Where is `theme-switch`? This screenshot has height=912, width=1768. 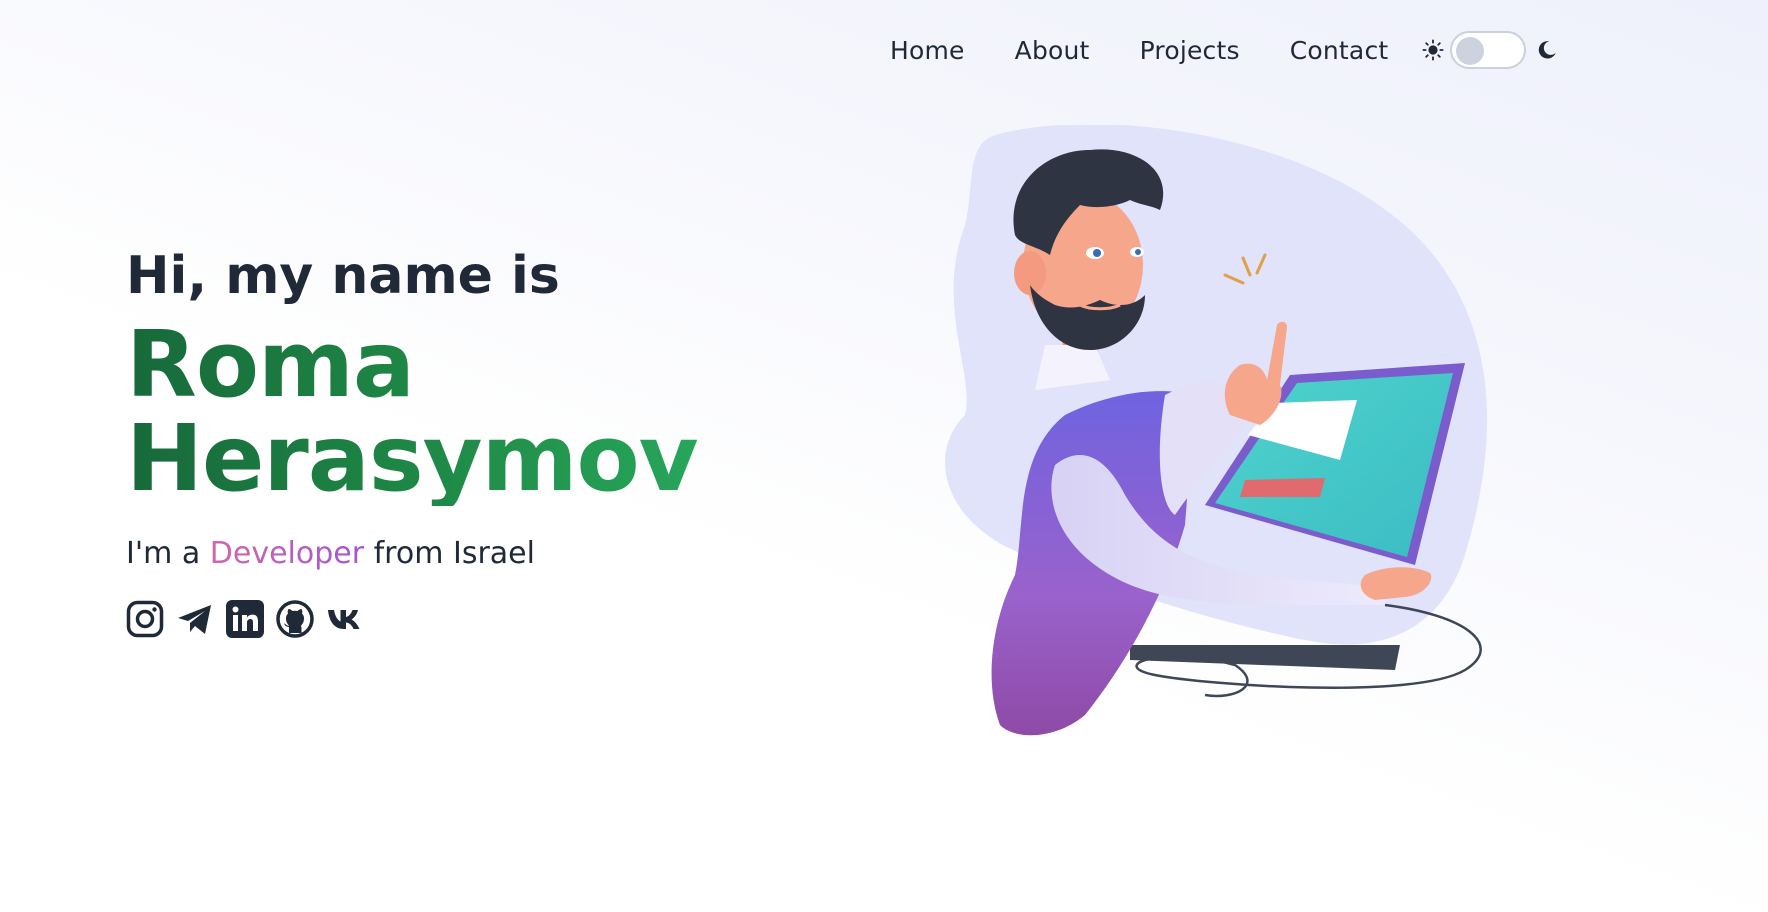 theme-switch is located at coordinates (1488, 50).